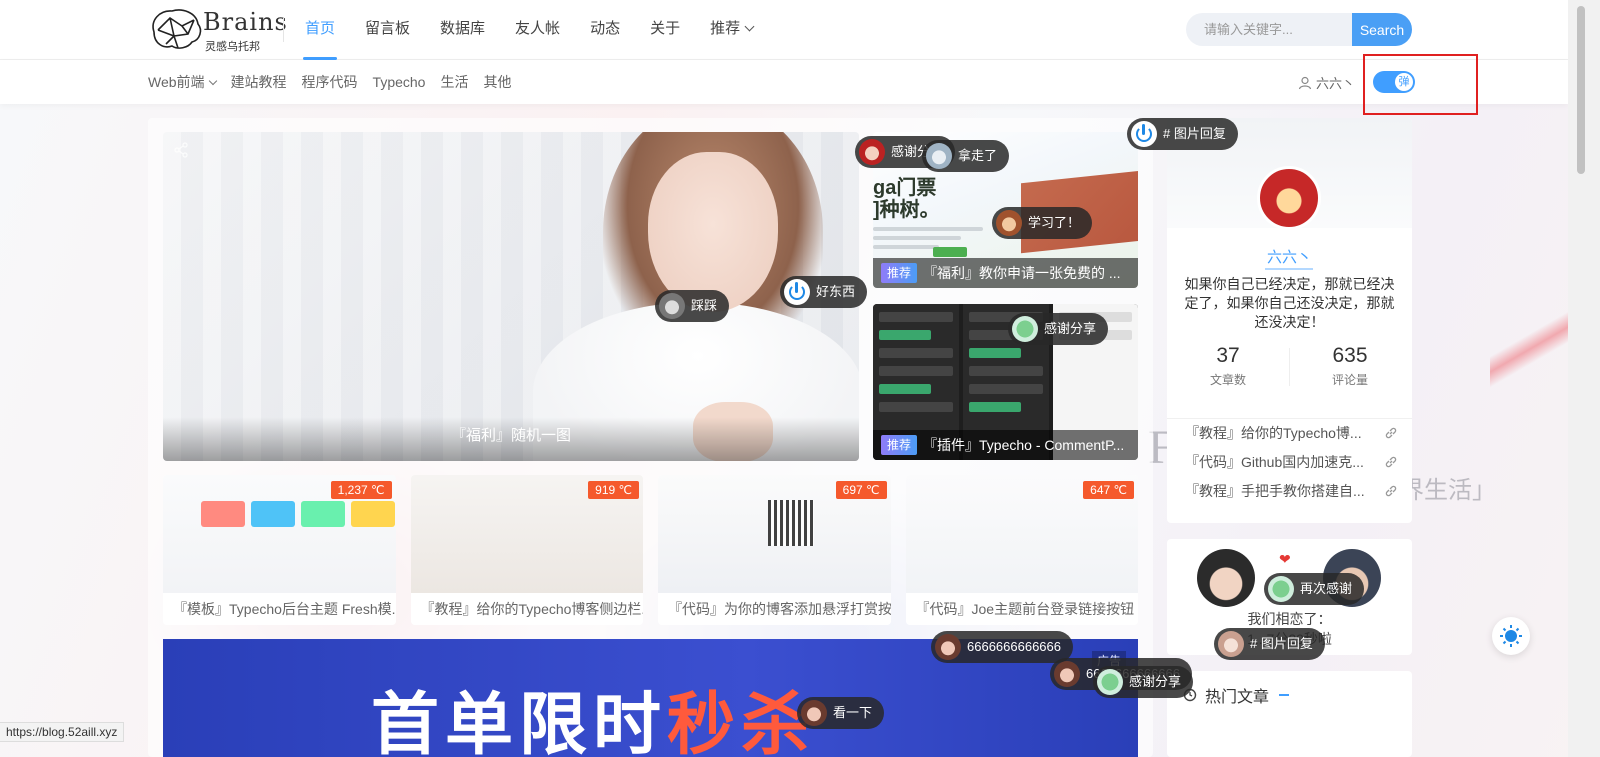 The image size is (1600, 757). I want to click on card-art-button, so click(950, 252).